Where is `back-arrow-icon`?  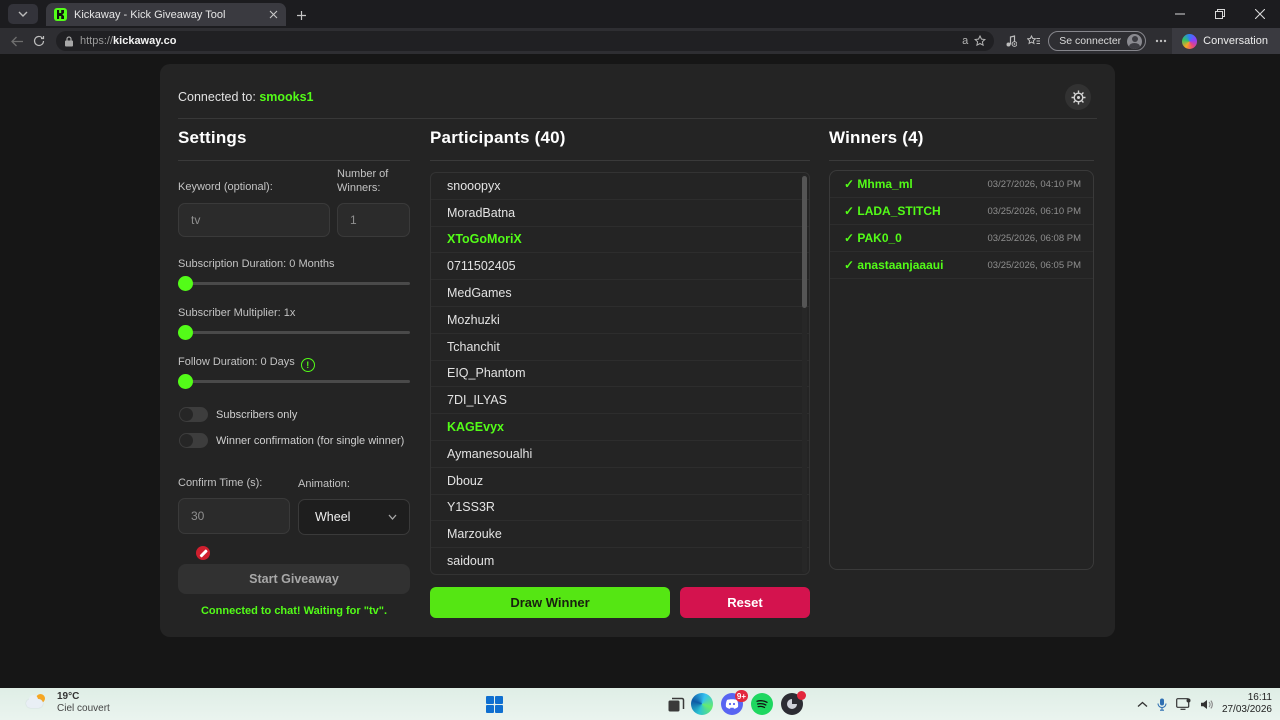 back-arrow-icon is located at coordinates (16, 41).